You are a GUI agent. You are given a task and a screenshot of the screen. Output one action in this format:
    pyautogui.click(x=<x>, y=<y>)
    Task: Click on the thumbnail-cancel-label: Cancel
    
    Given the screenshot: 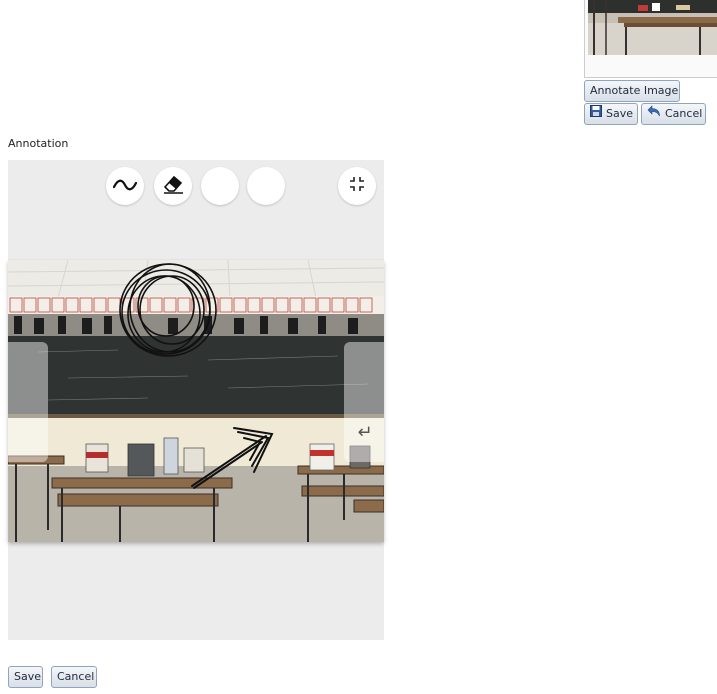 What is the action you would take?
    pyautogui.click(x=684, y=113)
    